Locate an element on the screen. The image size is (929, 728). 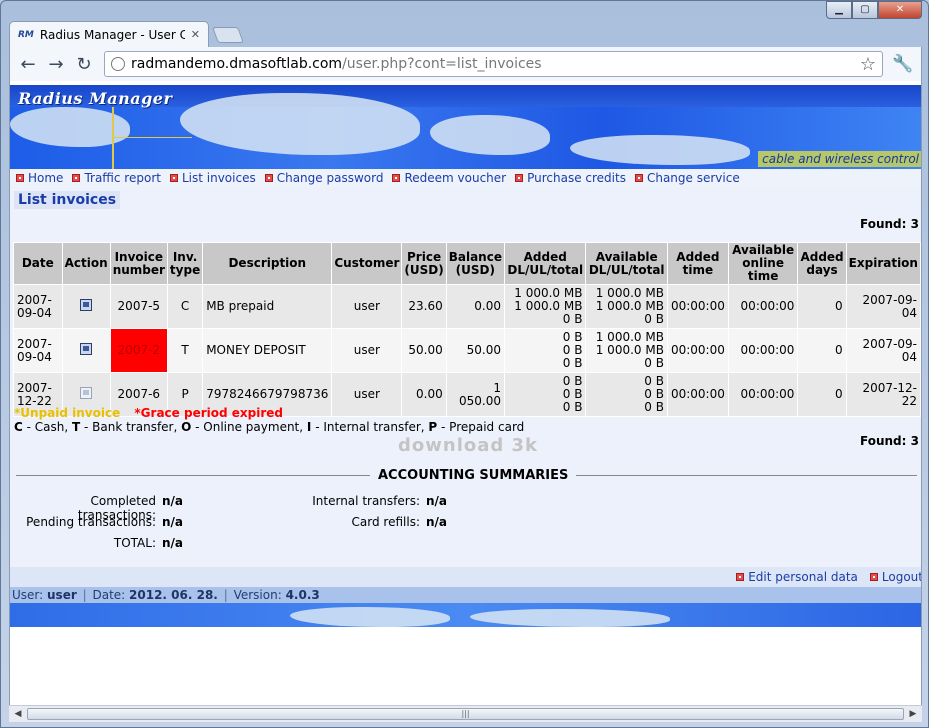
menu-item-label: Traffic report is located at coordinates (122, 178).